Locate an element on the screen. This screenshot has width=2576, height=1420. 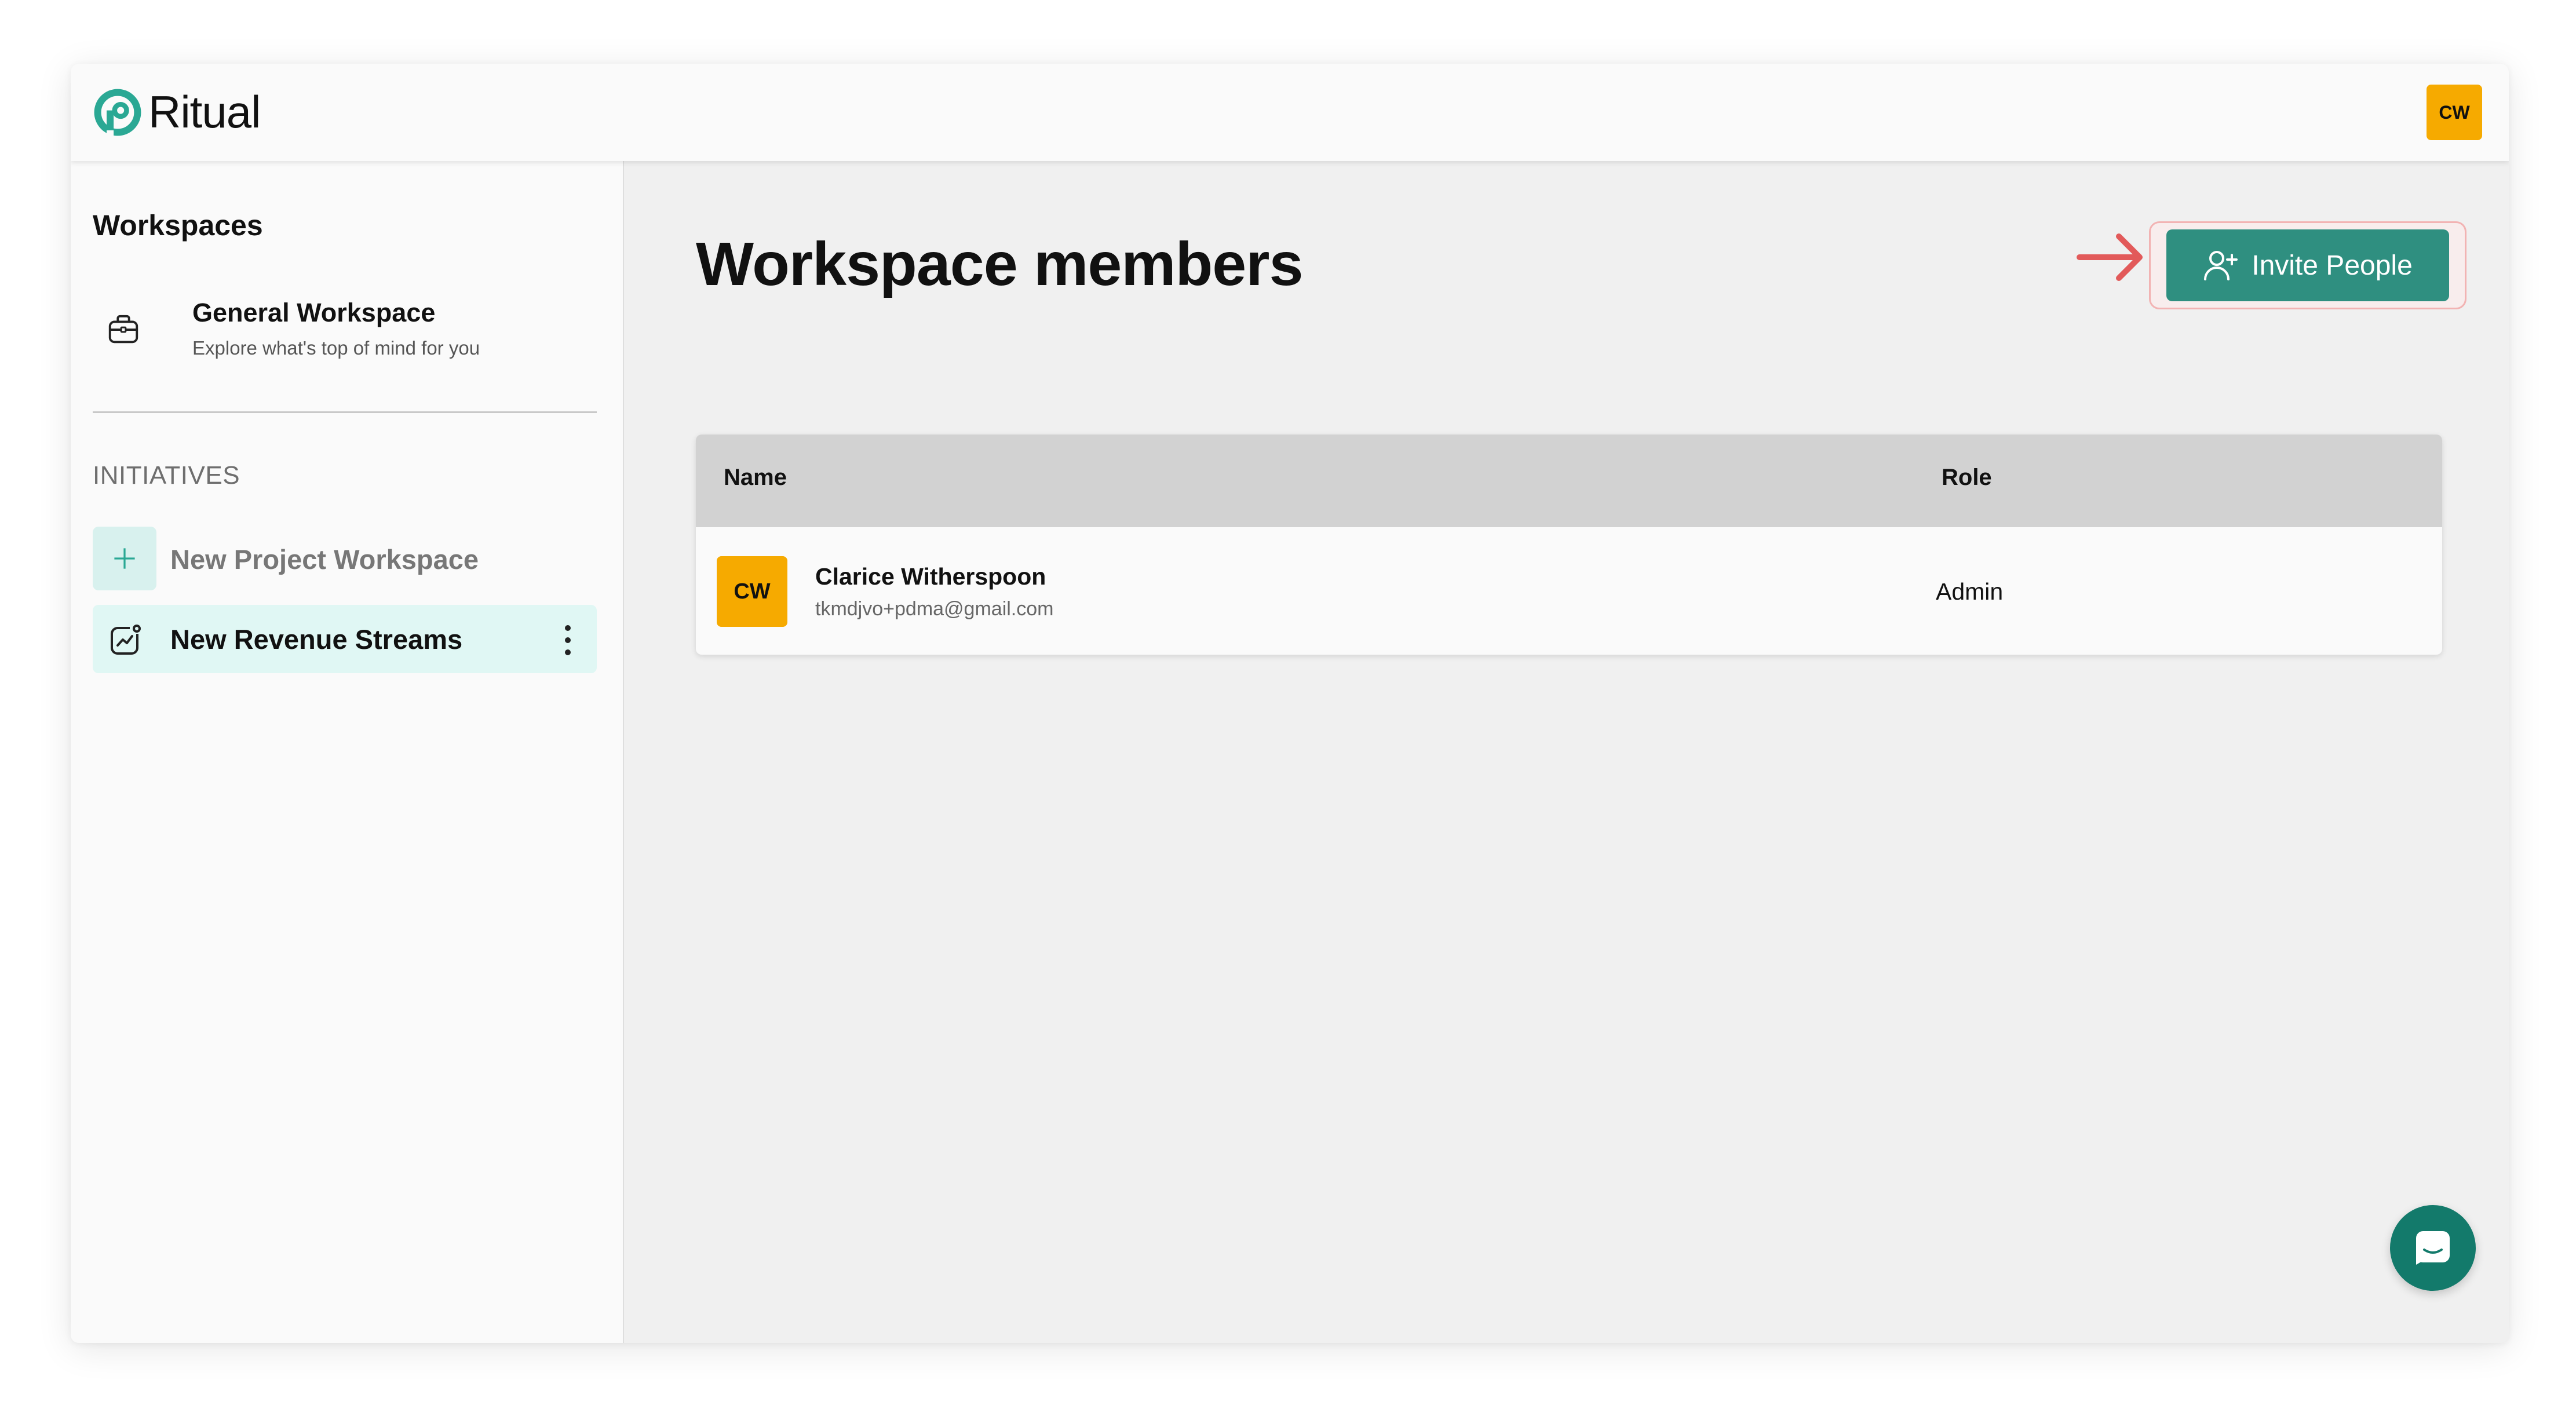
invite-people-button: Invite People is located at coordinates (2307, 265).